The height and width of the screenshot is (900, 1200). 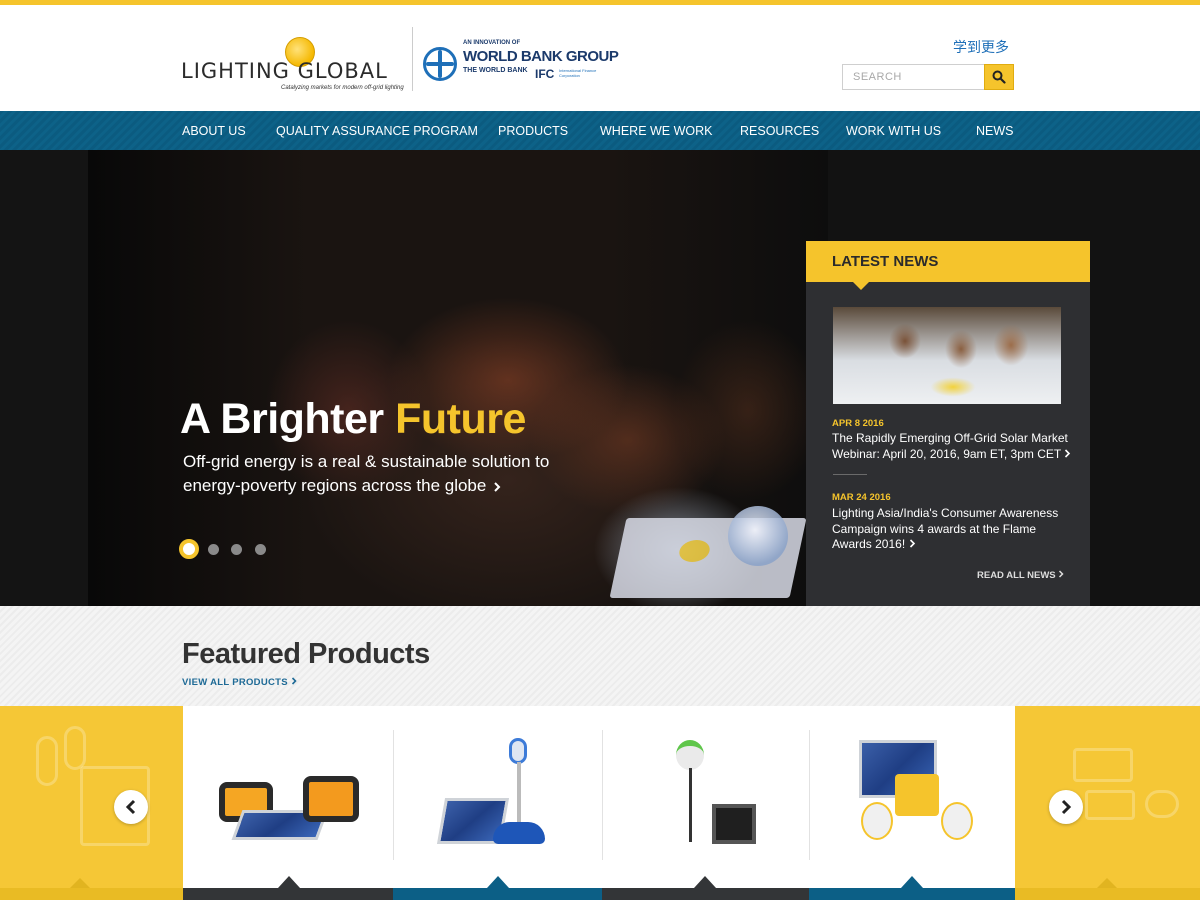 I want to click on search-icon, so click(x=999, y=77).